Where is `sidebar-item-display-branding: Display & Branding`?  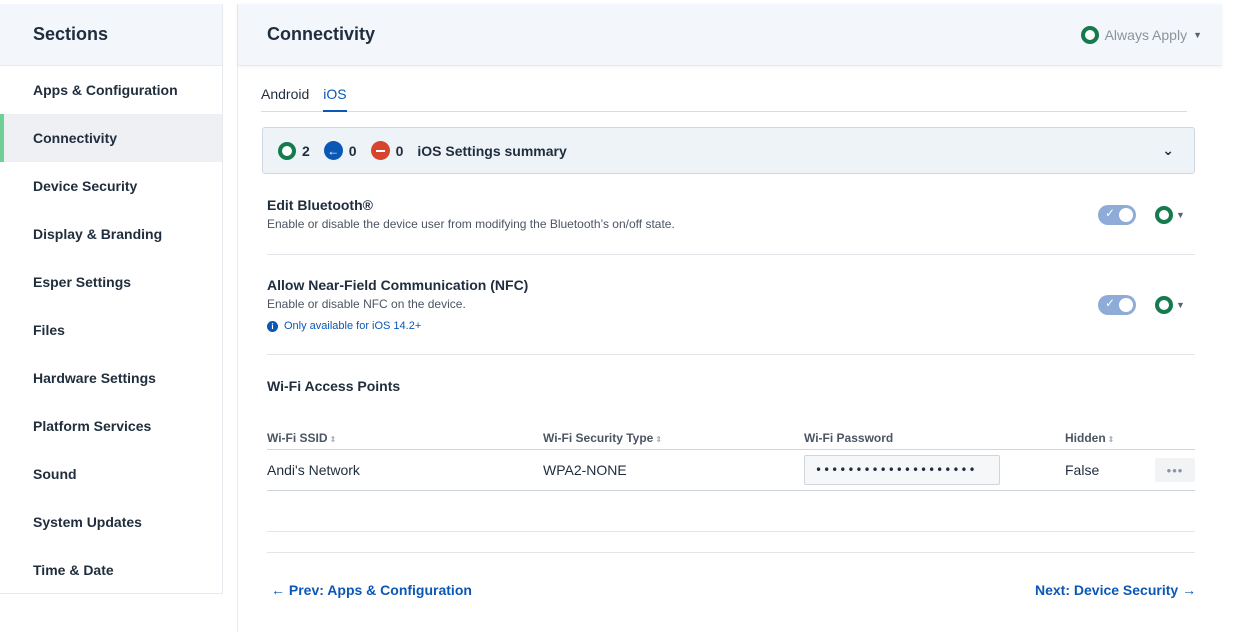
sidebar-item-display-branding: Display & Branding is located at coordinates (111, 234).